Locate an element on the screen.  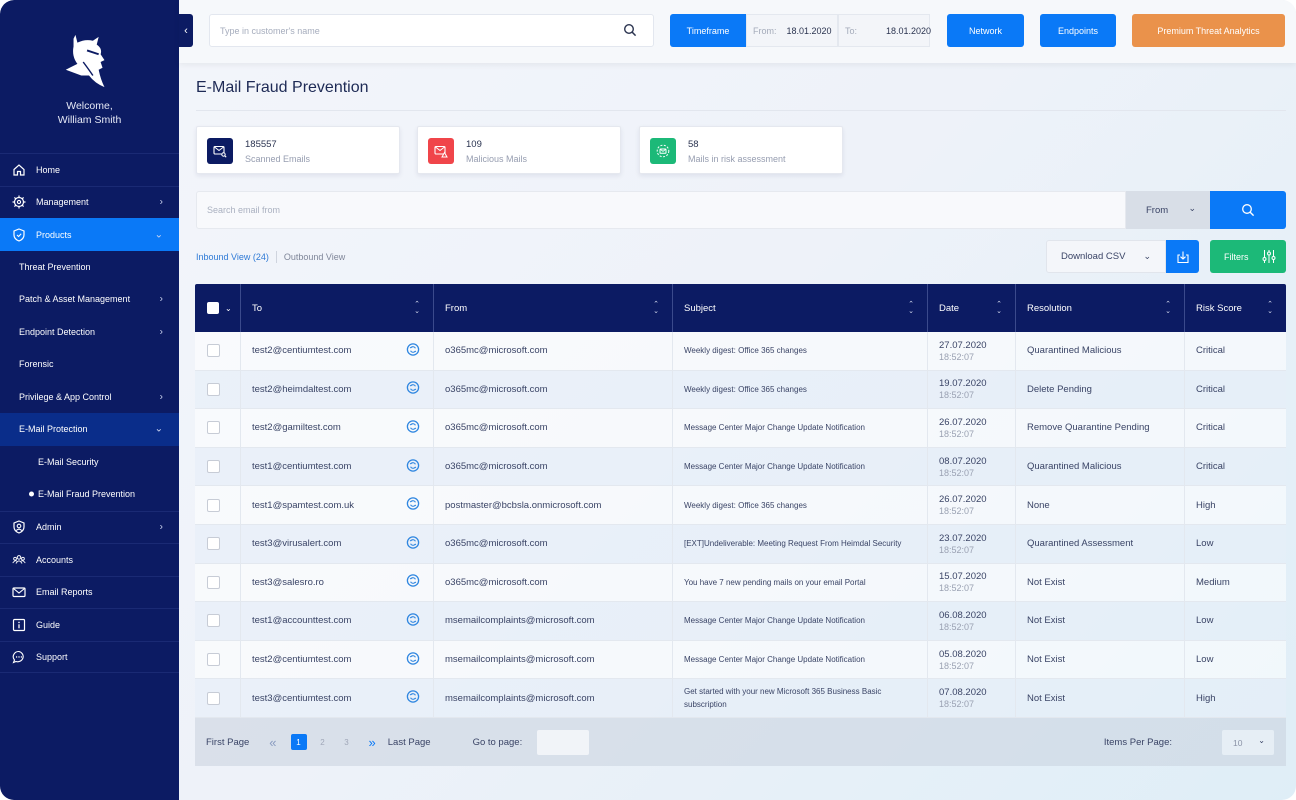
page-button: 2 is located at coordinates (323, 742).